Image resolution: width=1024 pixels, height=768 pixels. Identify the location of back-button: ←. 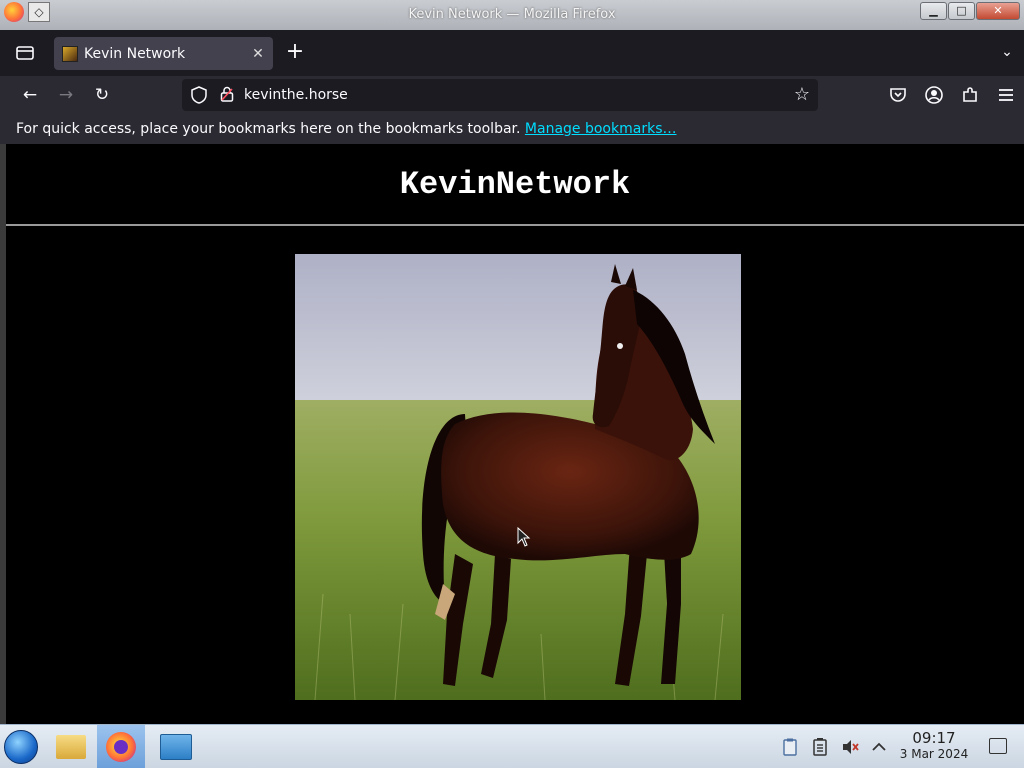
(30, 95).